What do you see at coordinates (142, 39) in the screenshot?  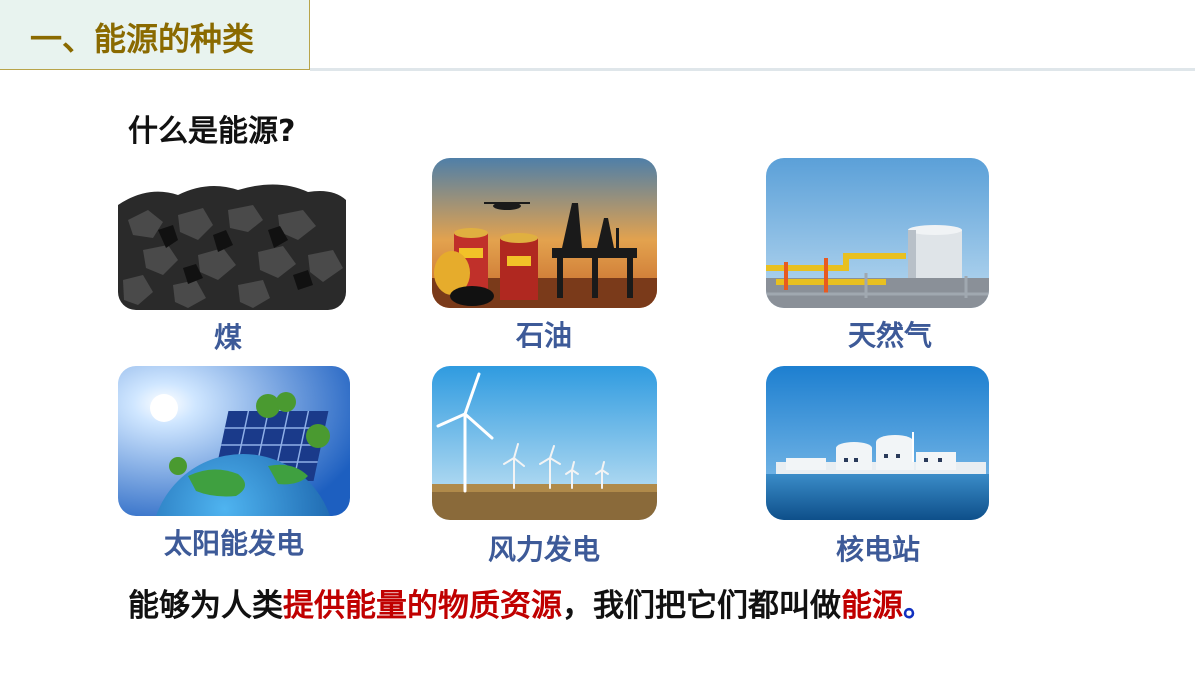 I see `section-title: 一、能源的种类` at bounding box center [142, 39].